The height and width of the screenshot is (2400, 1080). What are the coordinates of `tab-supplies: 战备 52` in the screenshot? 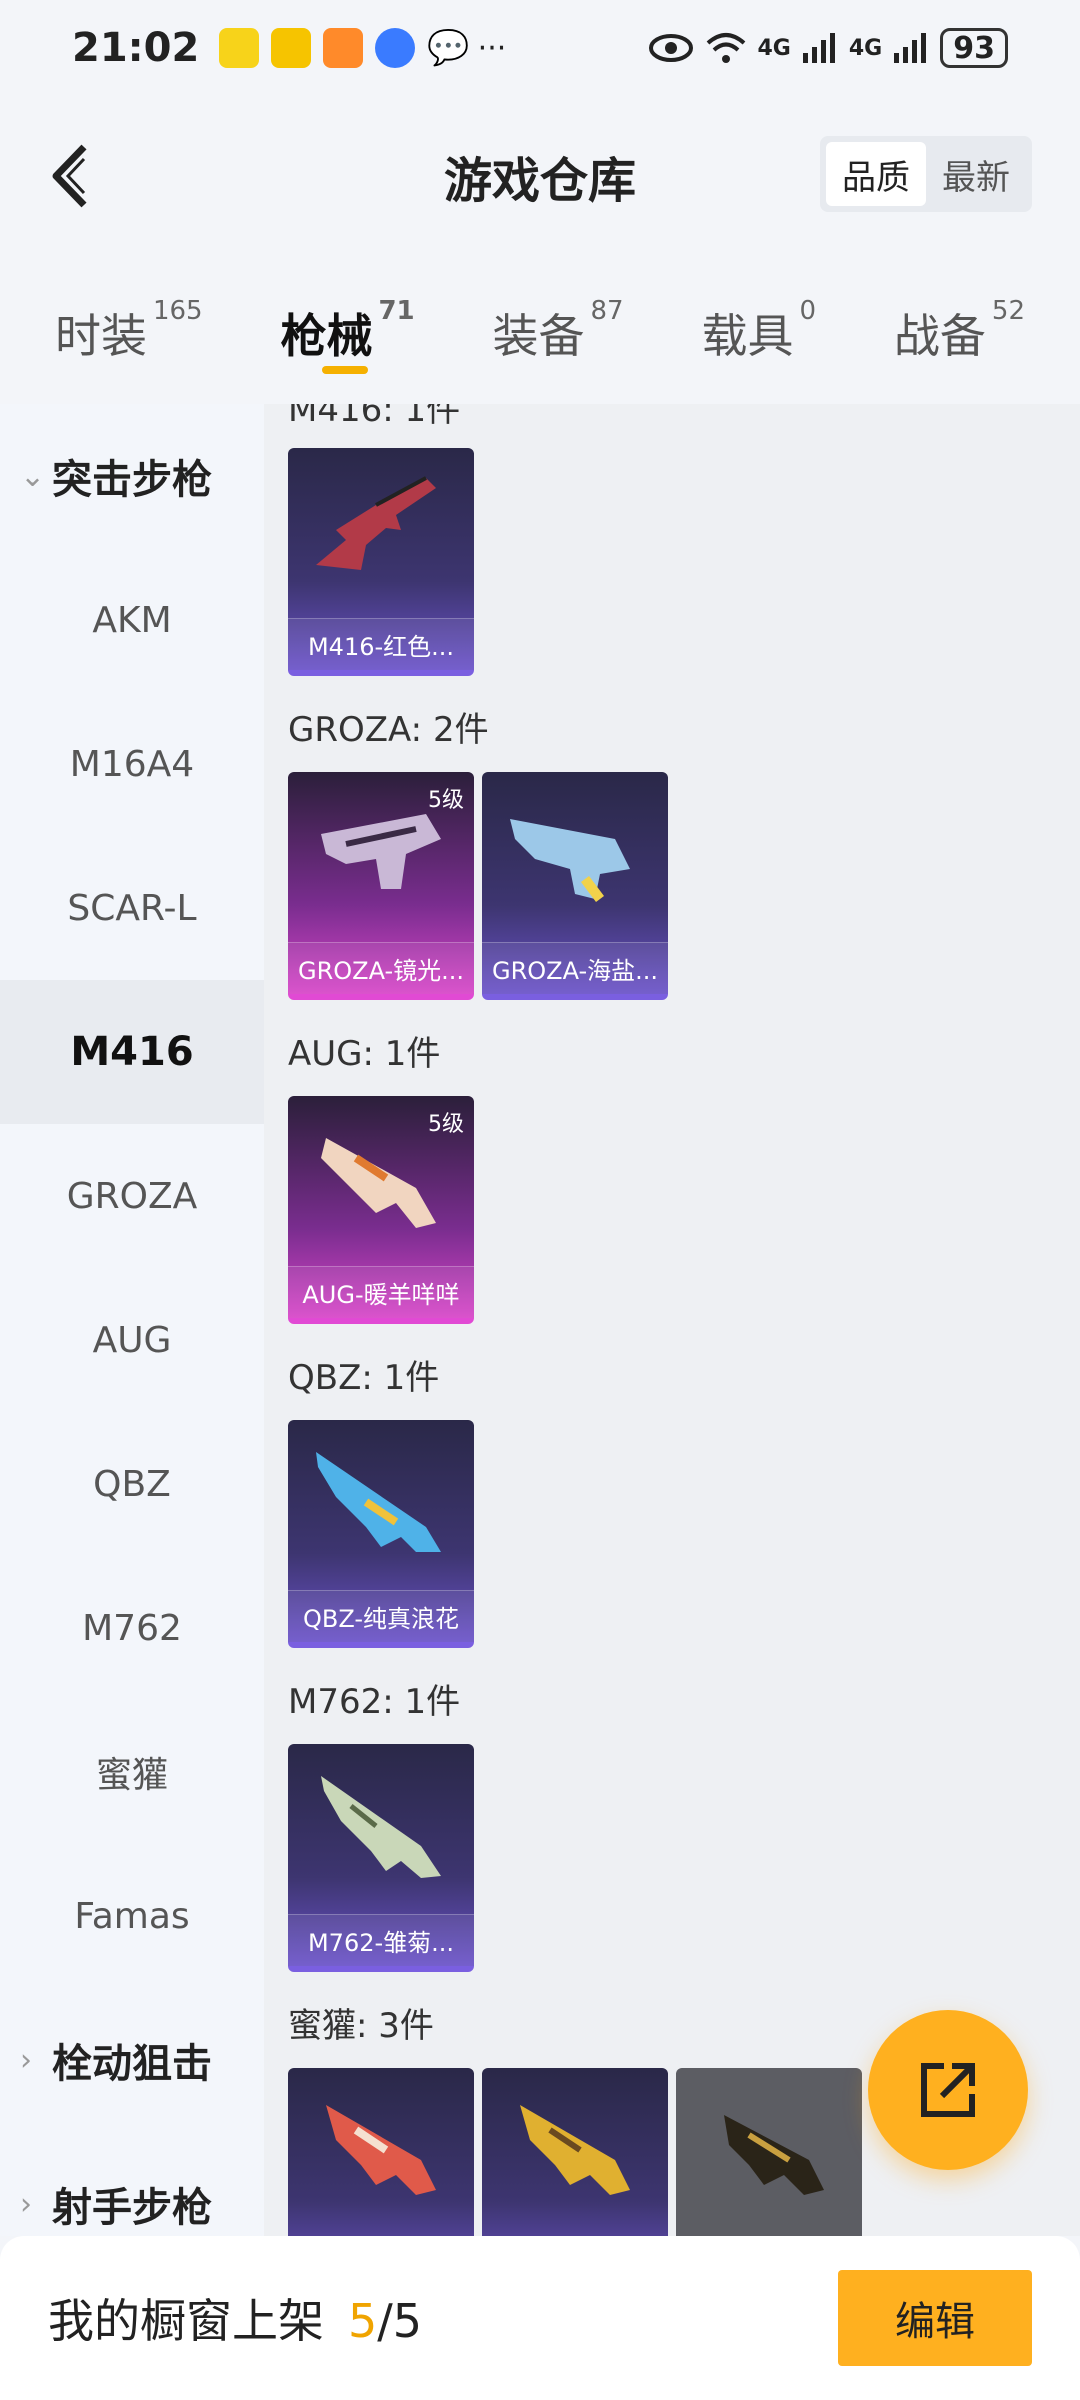 It's located at (959, 330).